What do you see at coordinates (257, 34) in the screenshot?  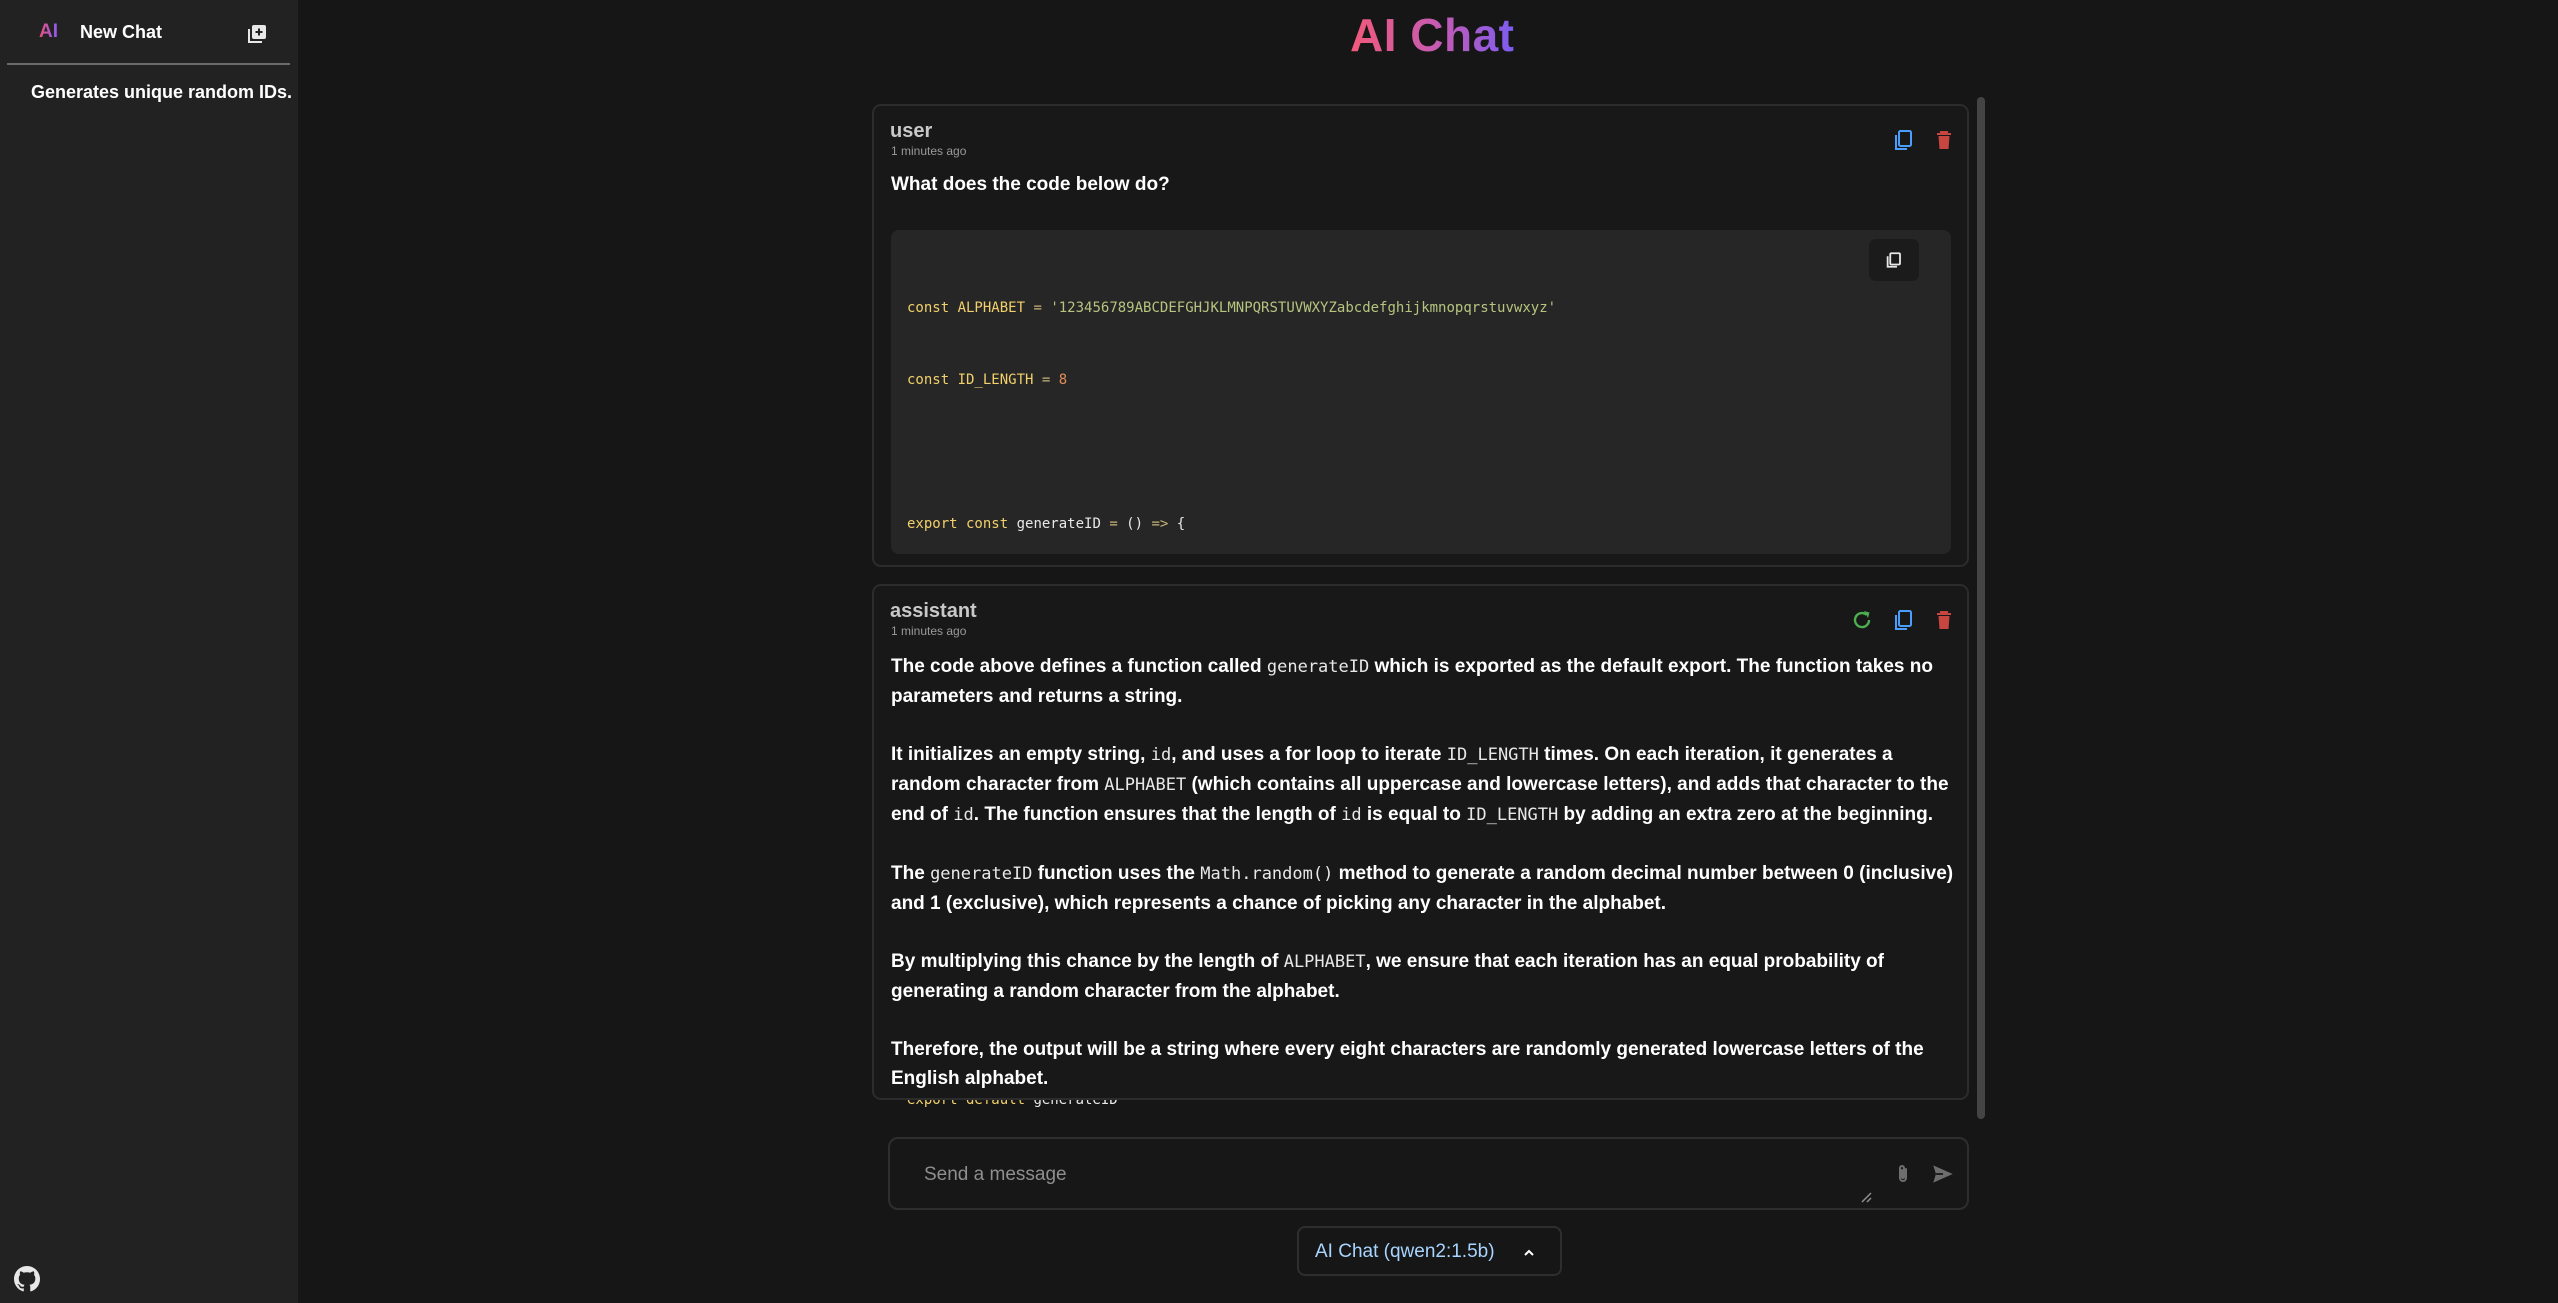 I see `new-chat-icon` at bounding box center [257, 34].